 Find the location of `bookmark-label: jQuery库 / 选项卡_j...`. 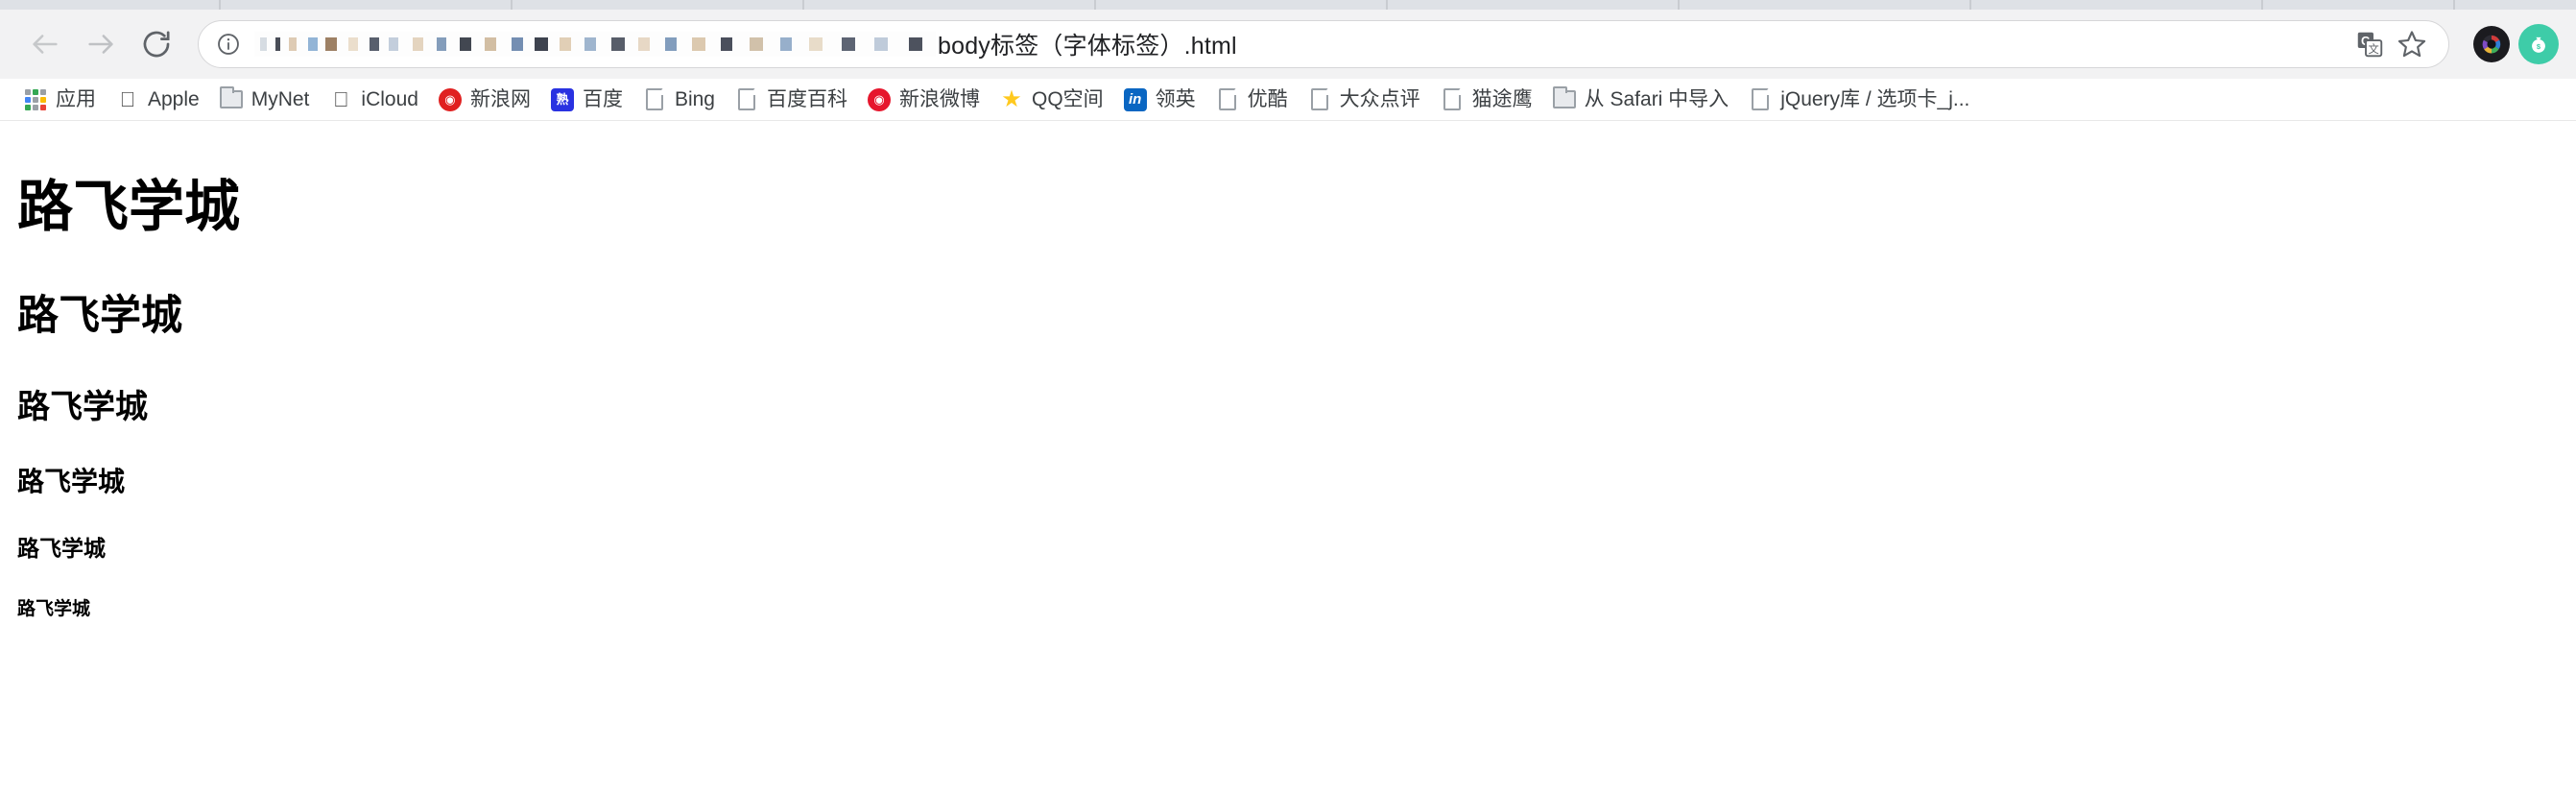

bookmark-label: jQuery库 / 选项卡_j... is located at coordinates (1875, 99).